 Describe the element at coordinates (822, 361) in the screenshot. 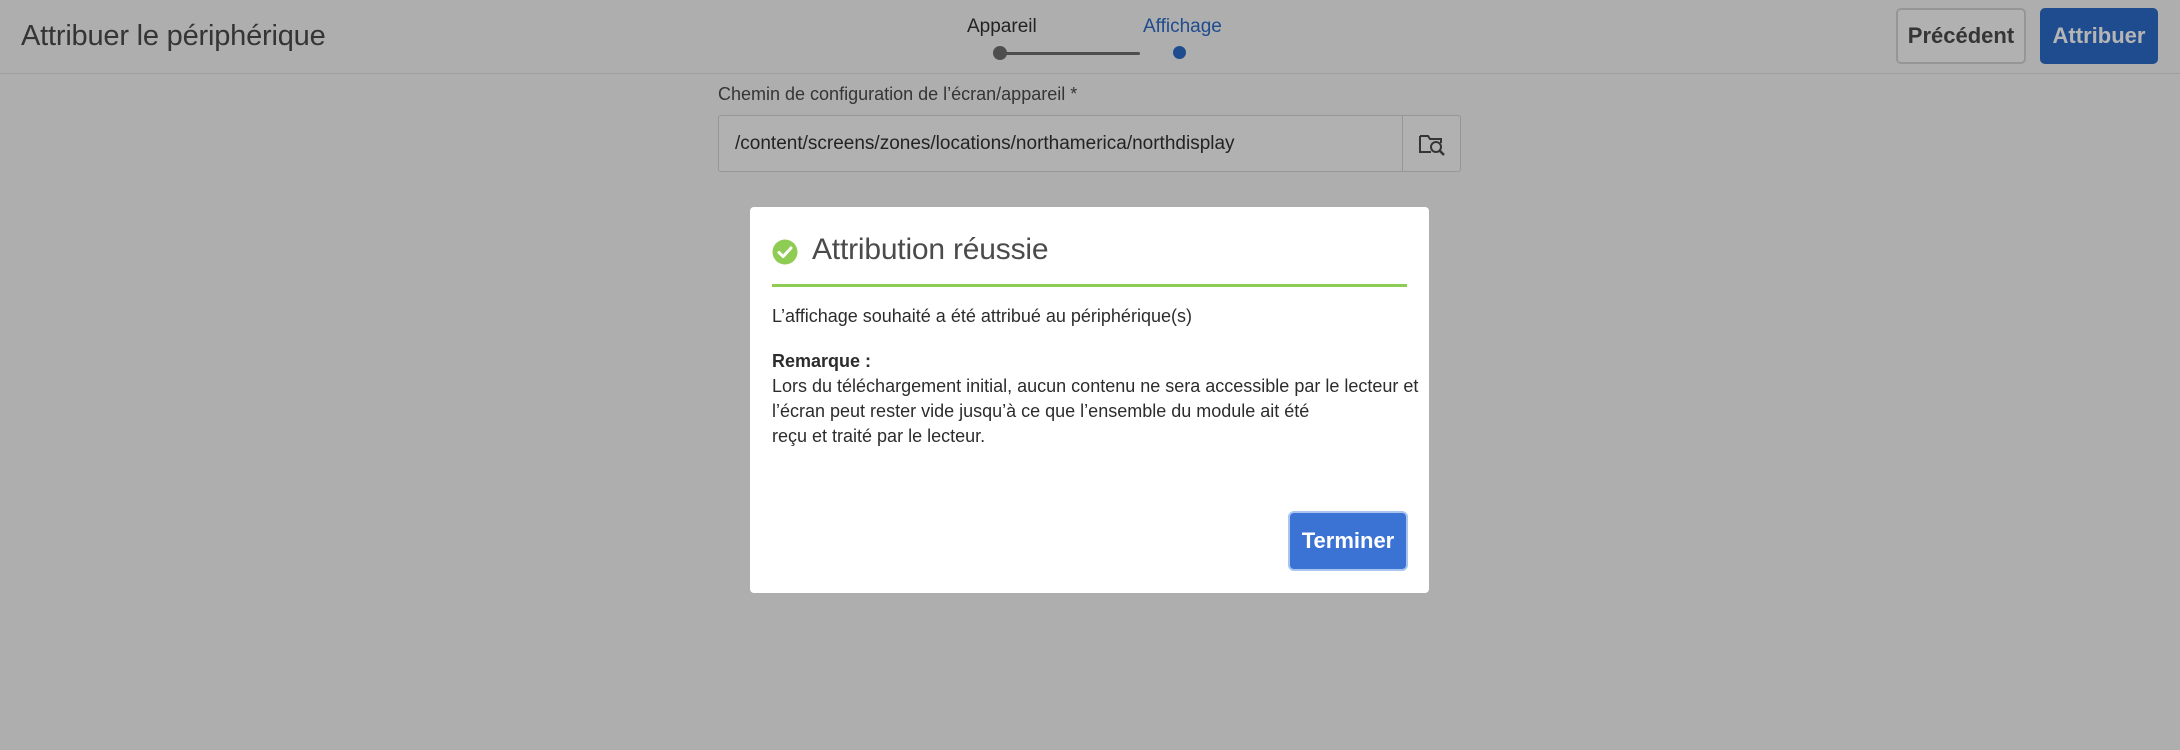

I see `note-label: Remarque :` at that location.